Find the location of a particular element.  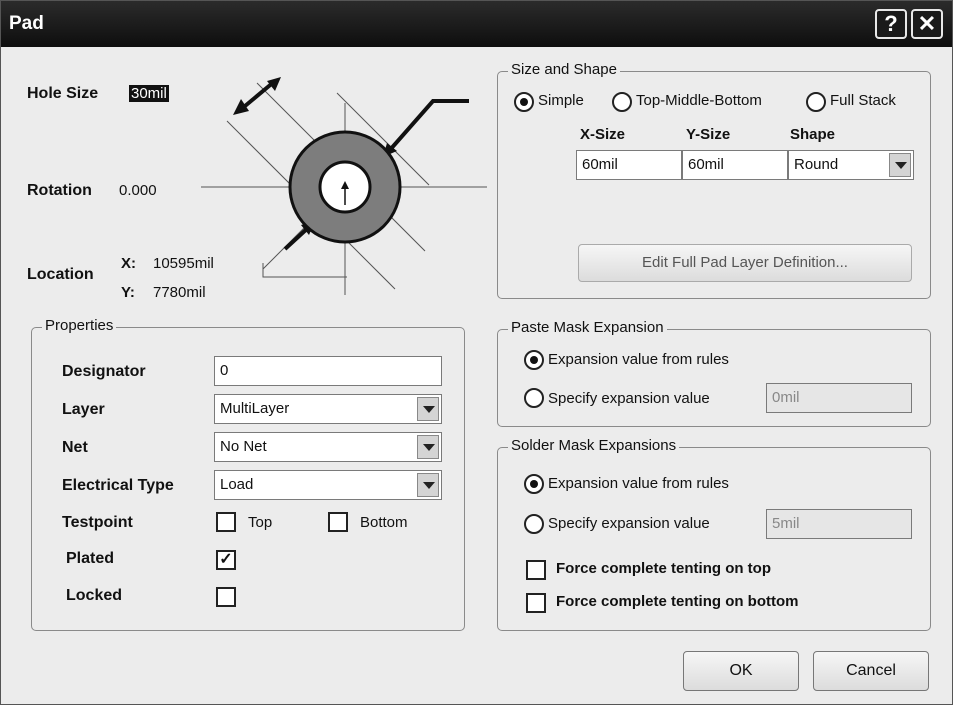

testpoint-label: Testpoint is located at coordinates (97, 522).